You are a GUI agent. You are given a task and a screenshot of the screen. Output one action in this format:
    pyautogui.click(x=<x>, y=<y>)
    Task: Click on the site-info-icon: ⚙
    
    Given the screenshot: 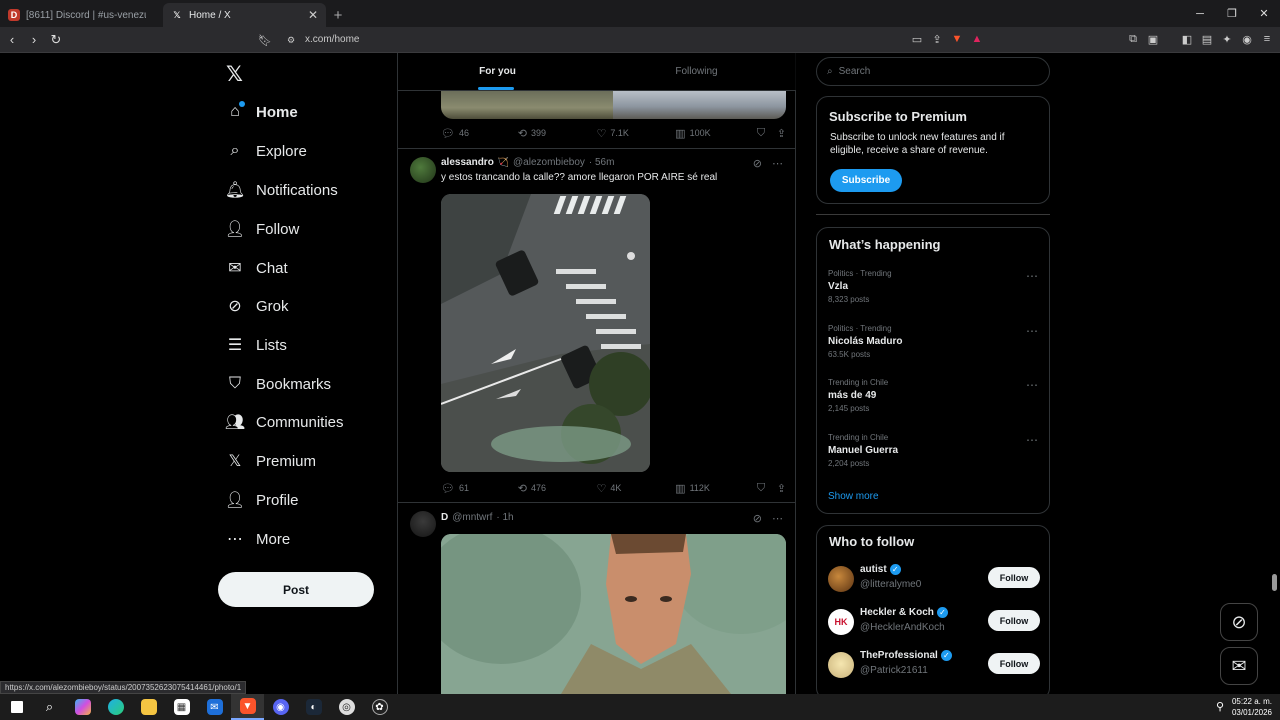 What is the action you would take?
    pyautogui.click(x=291, y=40)
    